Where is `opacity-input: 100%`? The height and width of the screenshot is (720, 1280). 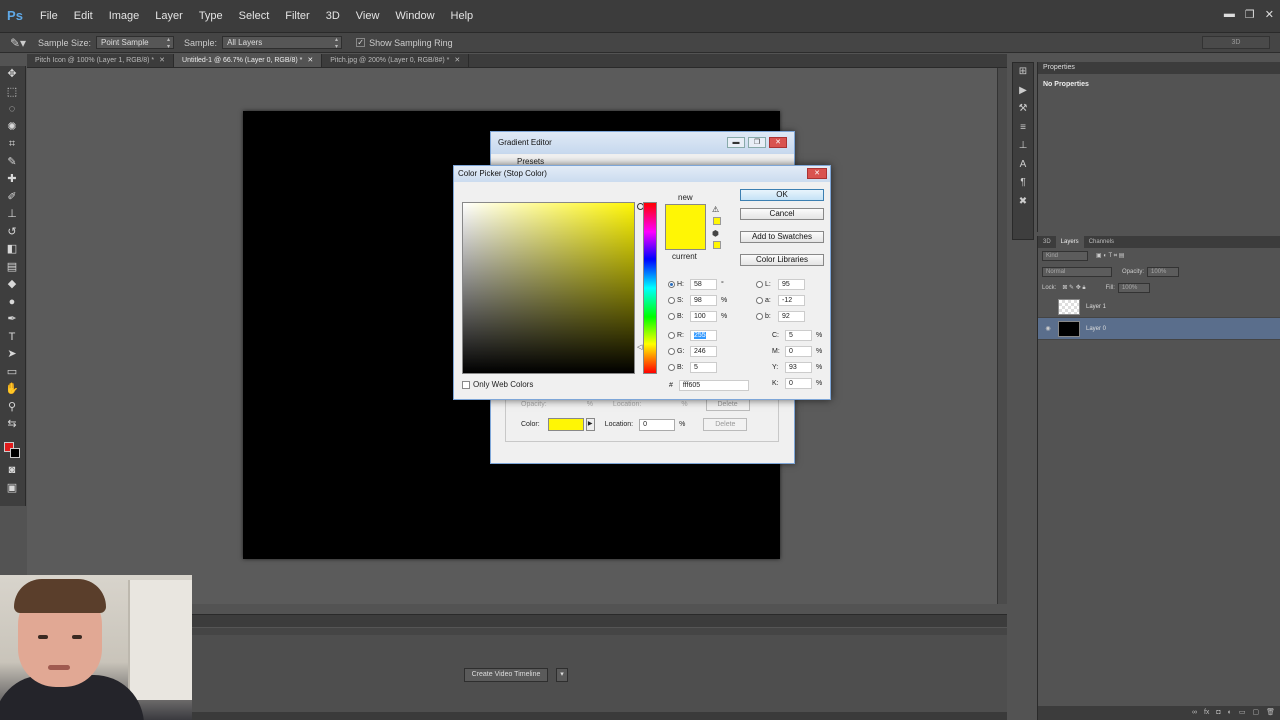 opacity-input: 100% is located at coordinates (1163, 272).